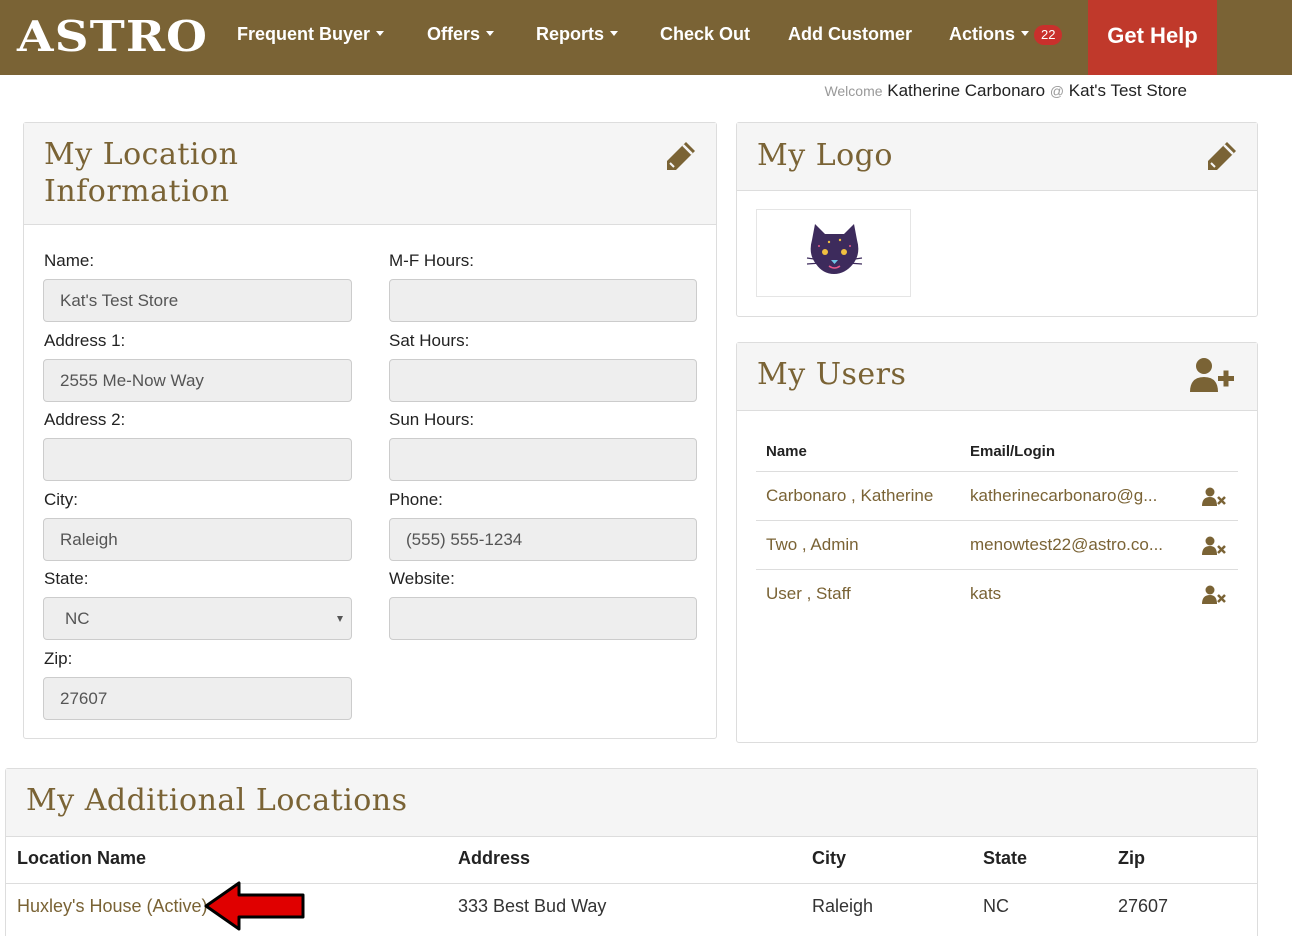  What do you see at coordinates (825, 155) in the screenshot?
I see `panel-title: My Logo` at bounding box center [825, 155].